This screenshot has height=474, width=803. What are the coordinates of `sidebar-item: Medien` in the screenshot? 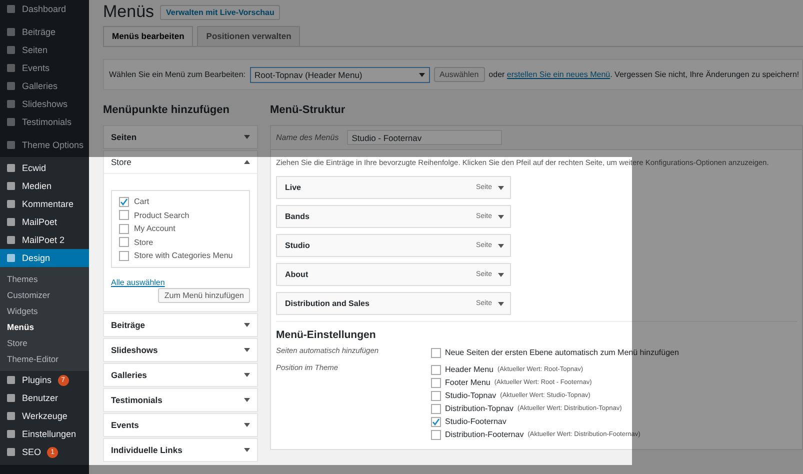 It's located at (44, 186).